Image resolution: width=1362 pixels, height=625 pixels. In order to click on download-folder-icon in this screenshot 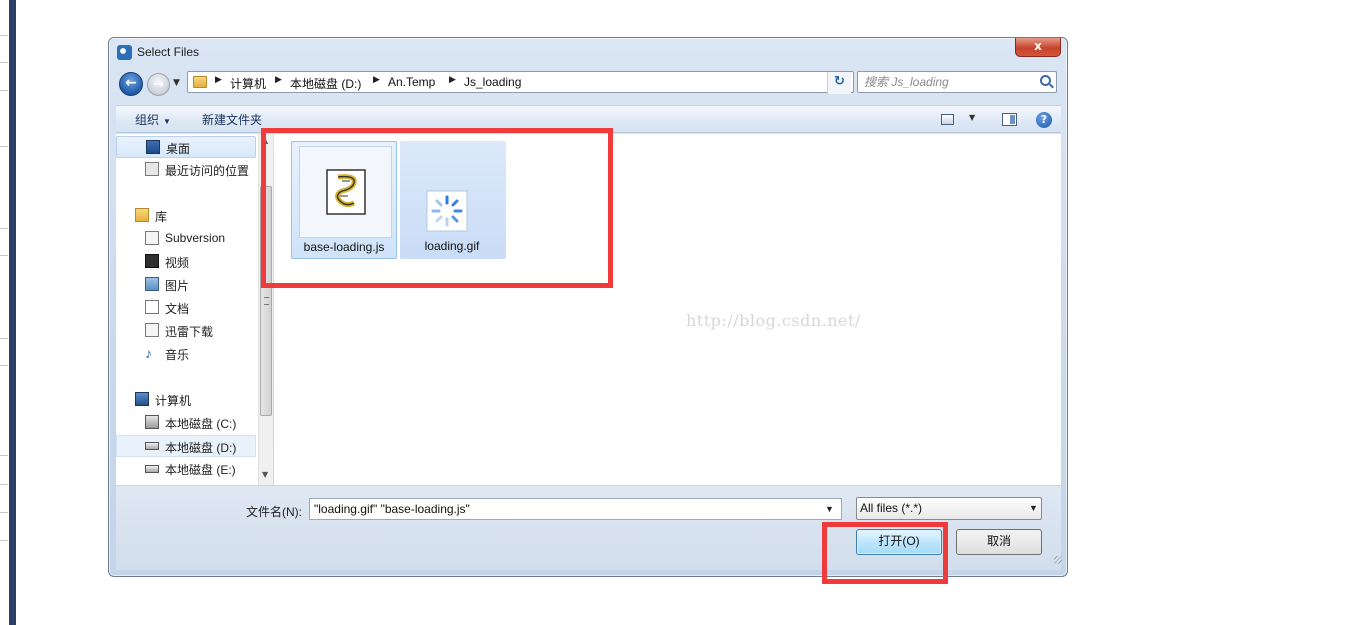, I will do `click(152, 330)`.